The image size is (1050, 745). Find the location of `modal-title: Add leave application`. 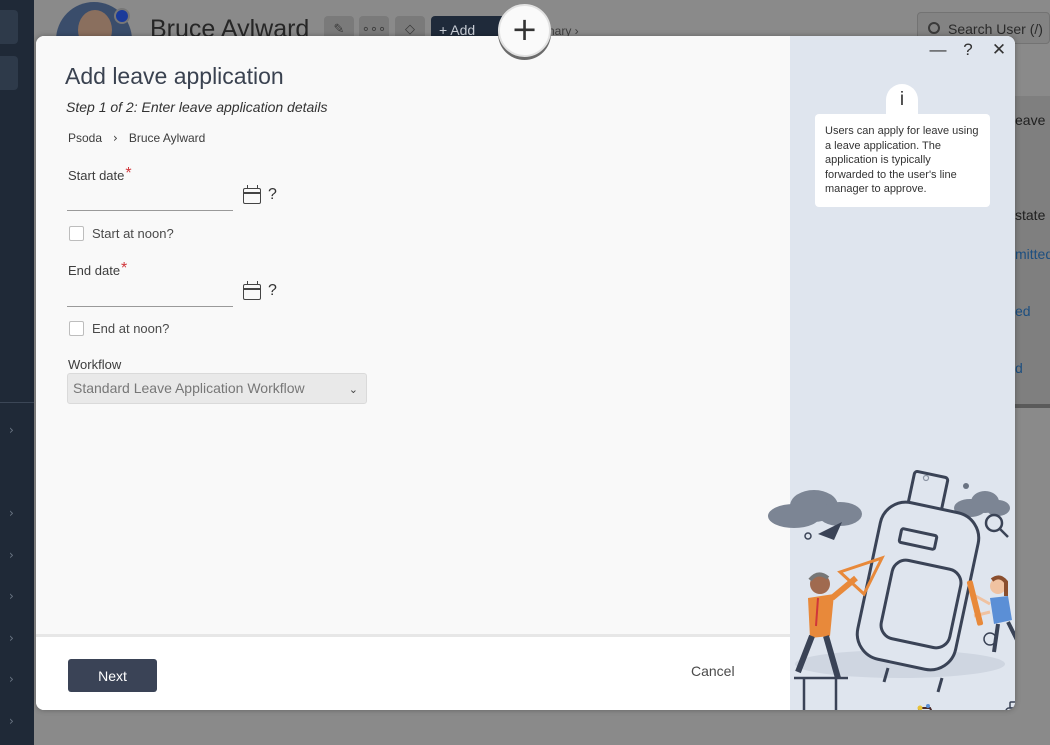

modal-title: Add leave application is located at coordinates (174, 76).